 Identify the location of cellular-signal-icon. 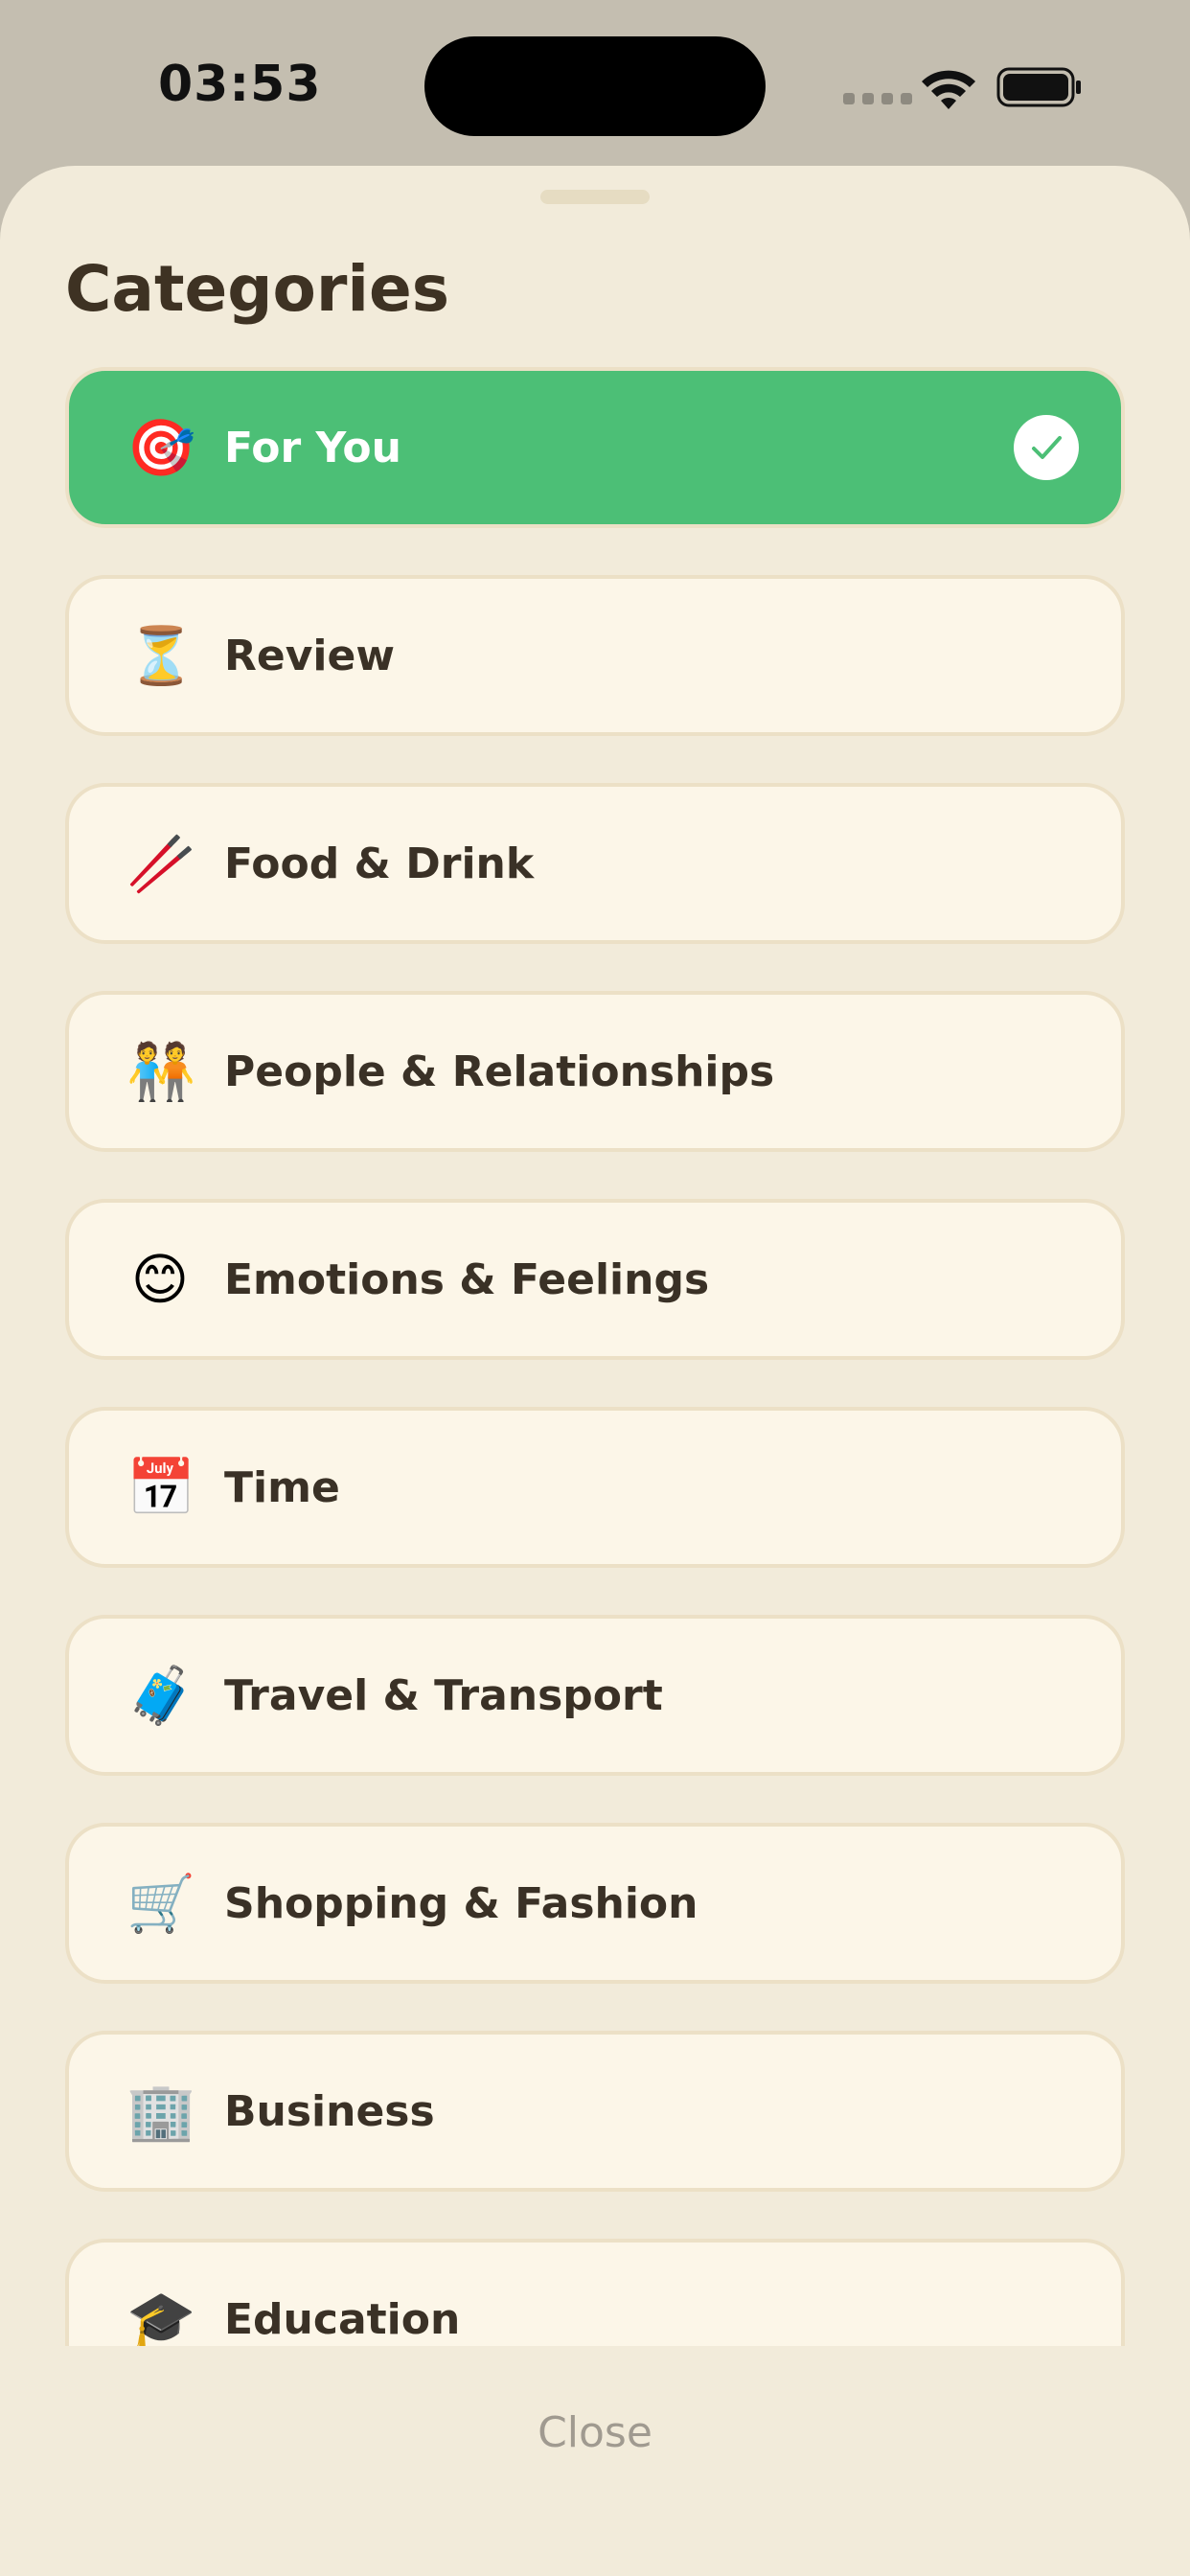
(878, 98).